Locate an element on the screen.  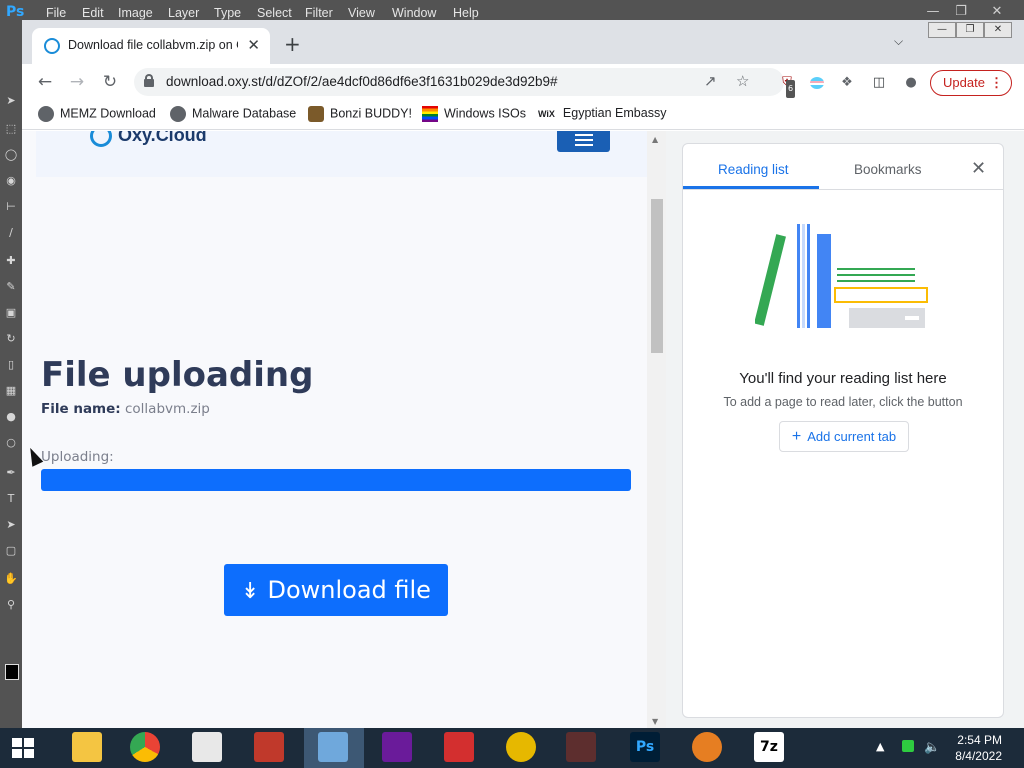
menu-layer: Layer is located at coordinates (183, 13).